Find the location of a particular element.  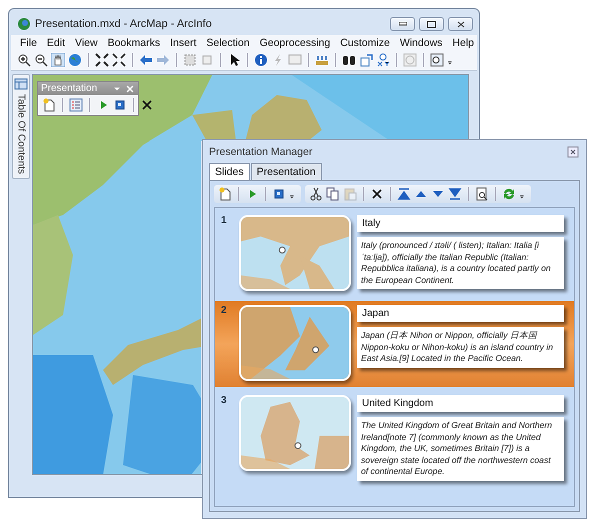

select-features-icon is located at coordinates (190, 60).